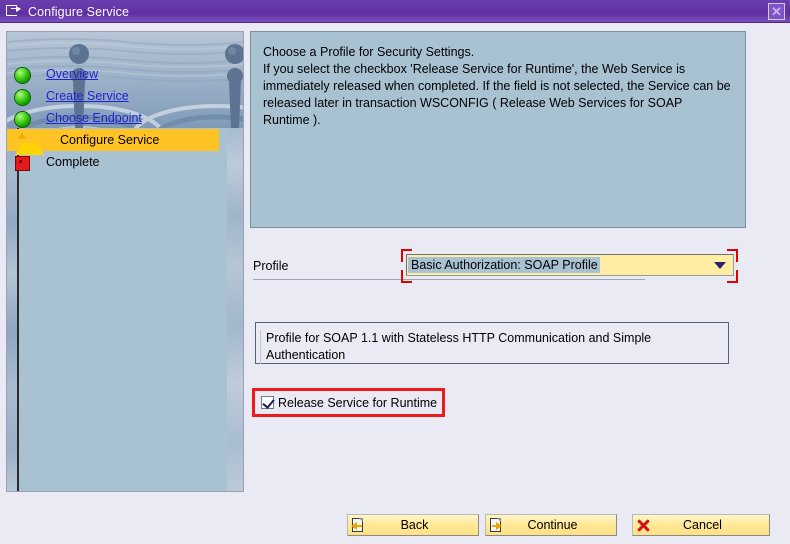 Image resolution: width=790 pixels, height=544 pixels. Describe the element at coordinates (79, 11) in the screenshot. I see `window-title: Configure Service` at that location.